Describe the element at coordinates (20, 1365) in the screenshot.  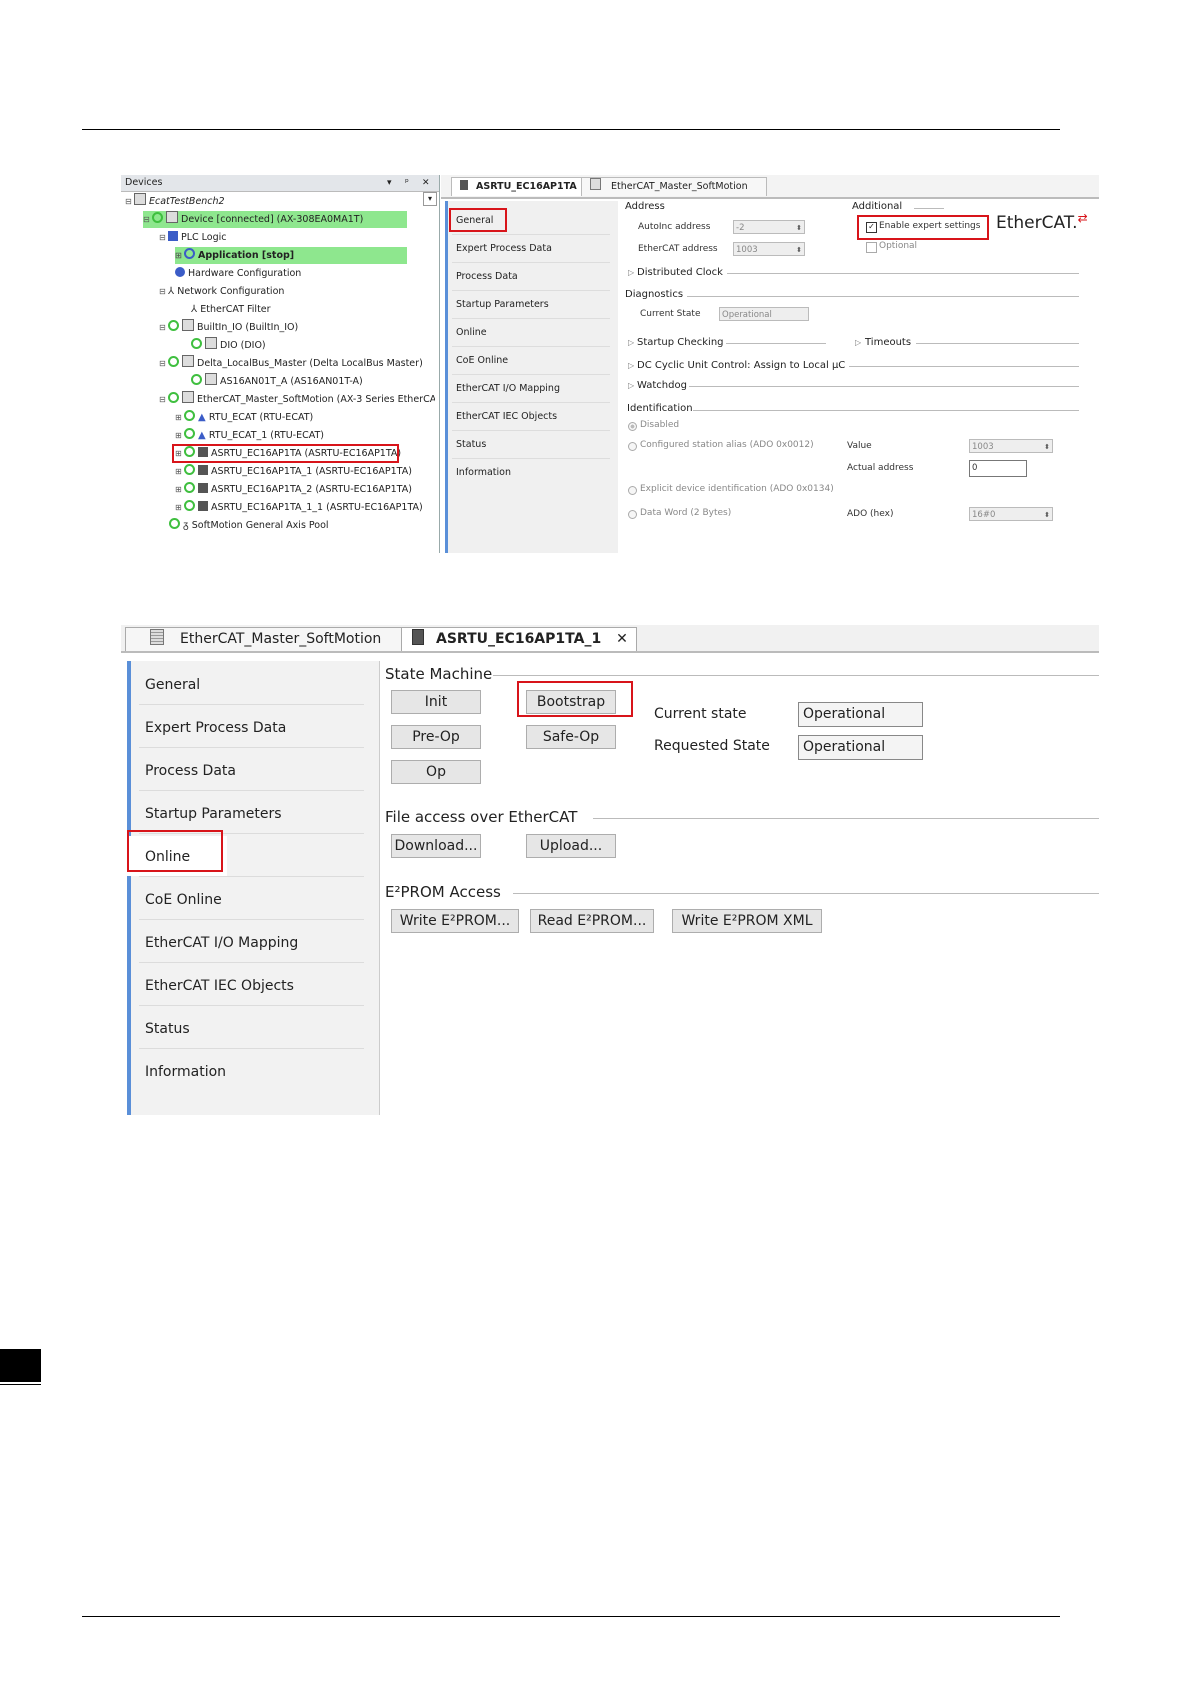
I see `page-tab-marker` at that location.